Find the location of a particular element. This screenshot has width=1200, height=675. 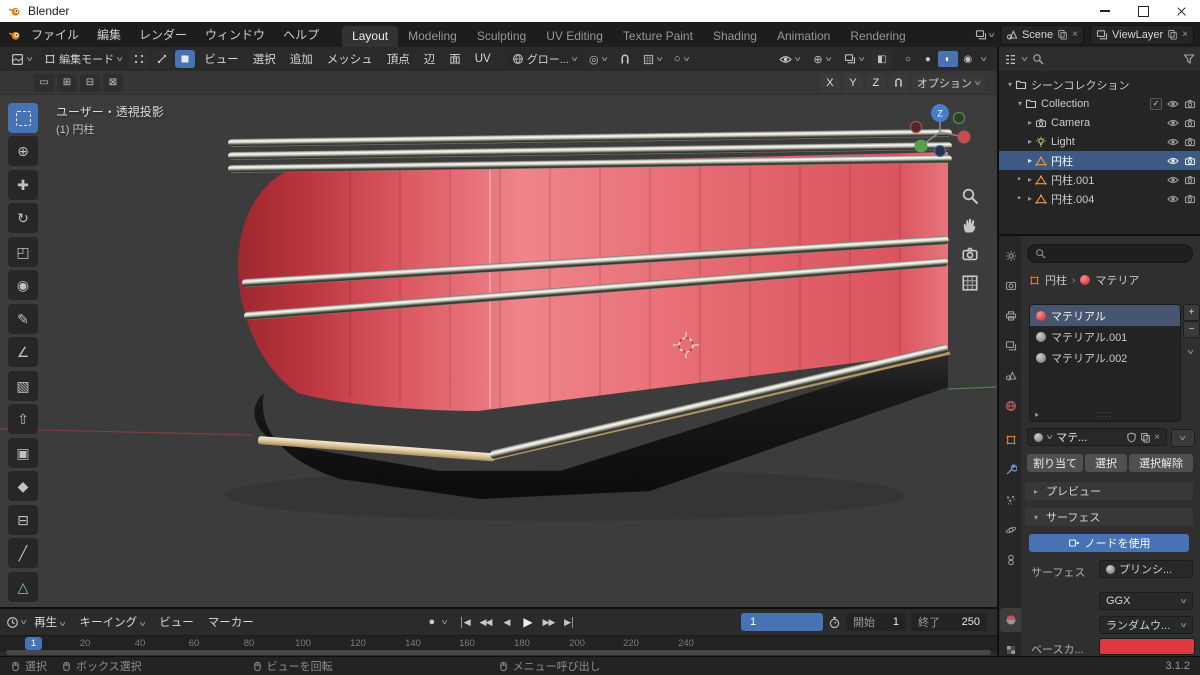

tab-tool is located at coordinates (1010, 256).